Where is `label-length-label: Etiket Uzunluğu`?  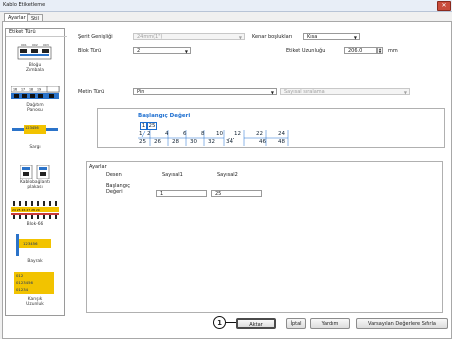
label-length-label: Etiket Uzunluğu is located at coordinates (306, 51).